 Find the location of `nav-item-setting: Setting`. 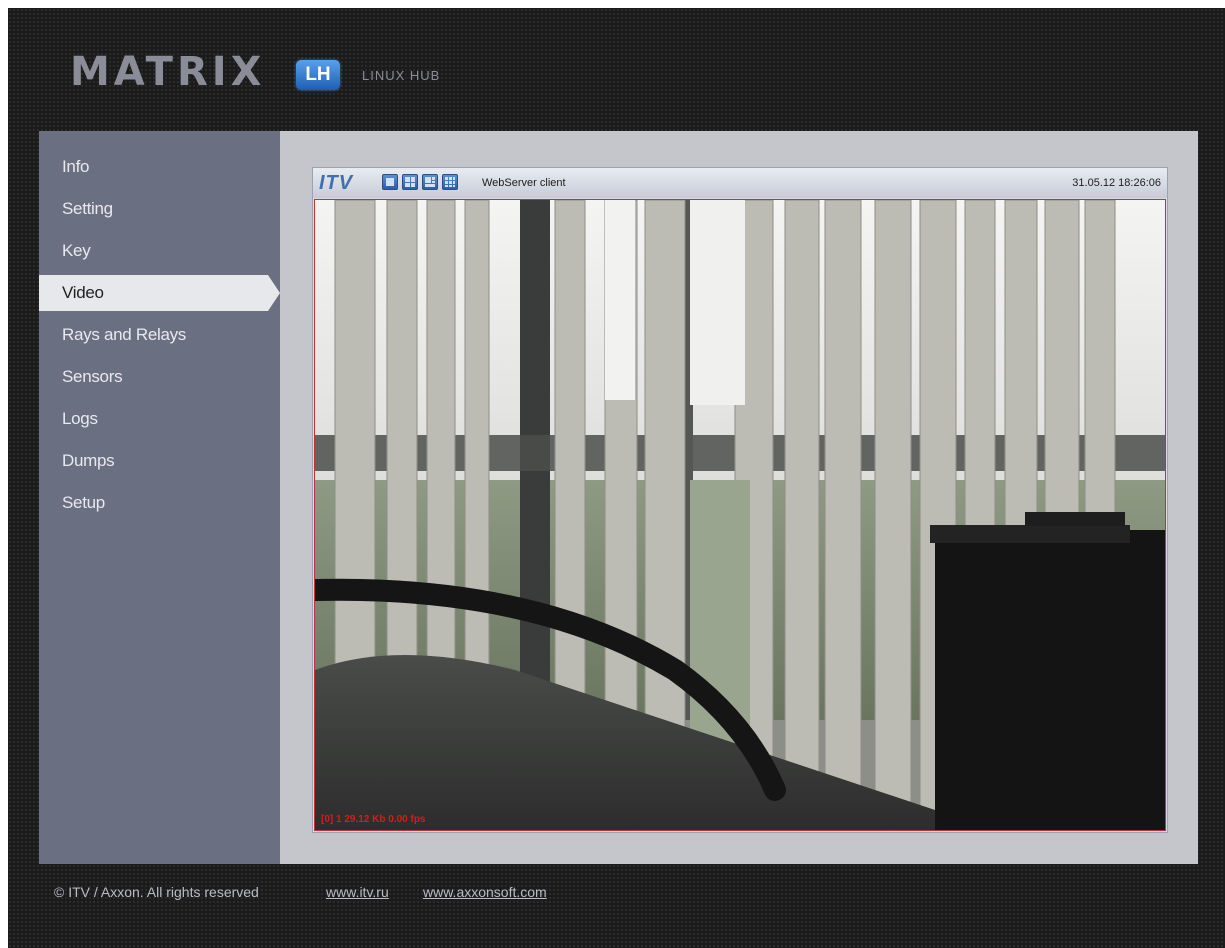

nav-item-setting: Setting is located at coordinates (159, 209).